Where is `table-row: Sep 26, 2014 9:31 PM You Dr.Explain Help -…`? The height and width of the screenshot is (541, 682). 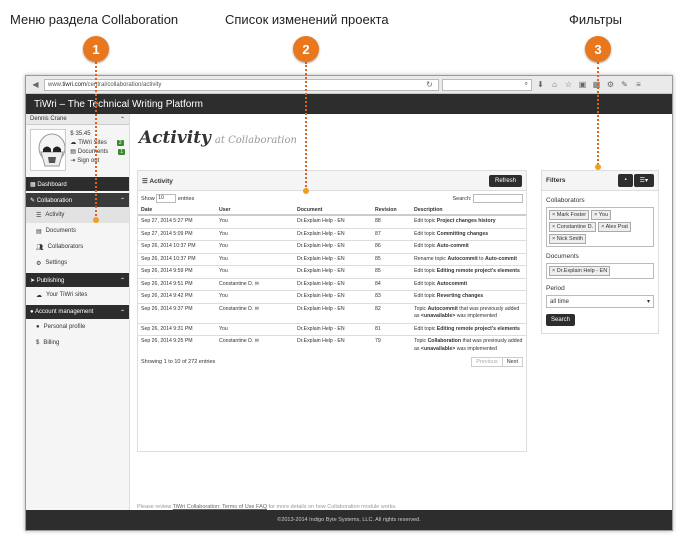
table-row: Sep 26, 2014 9:31 PM You Dr.Explain Help -… is located at coordinates (332, 329).